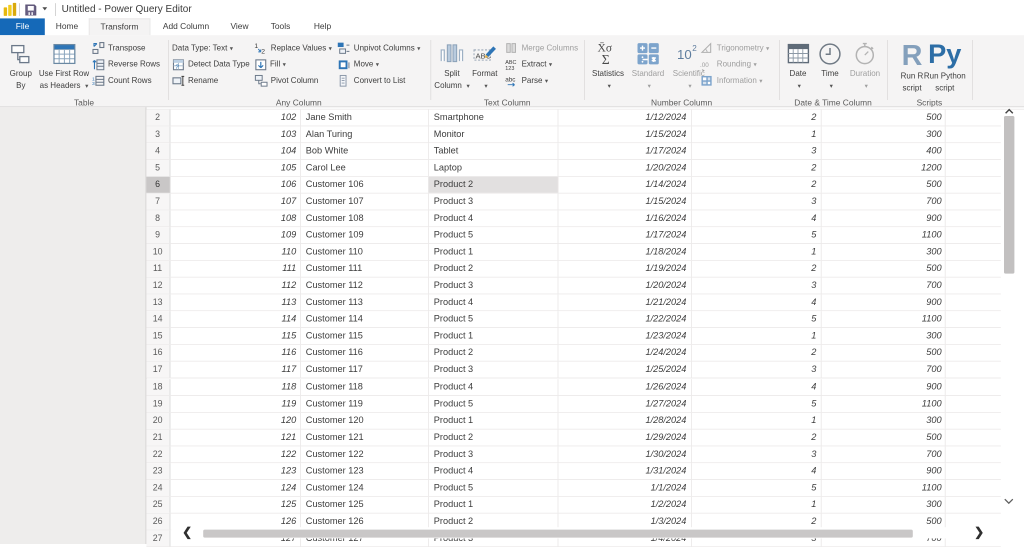 This screenshot has height=547, width=1024. I want to click on svg-text: Σ, so click(606, 59).